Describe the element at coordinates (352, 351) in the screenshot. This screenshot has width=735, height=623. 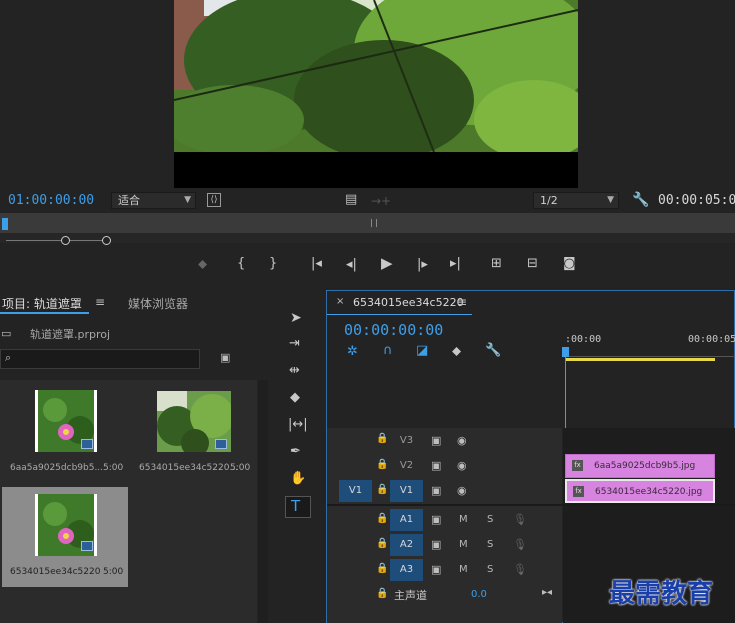
I see `nest-icon: ✲` at that location.